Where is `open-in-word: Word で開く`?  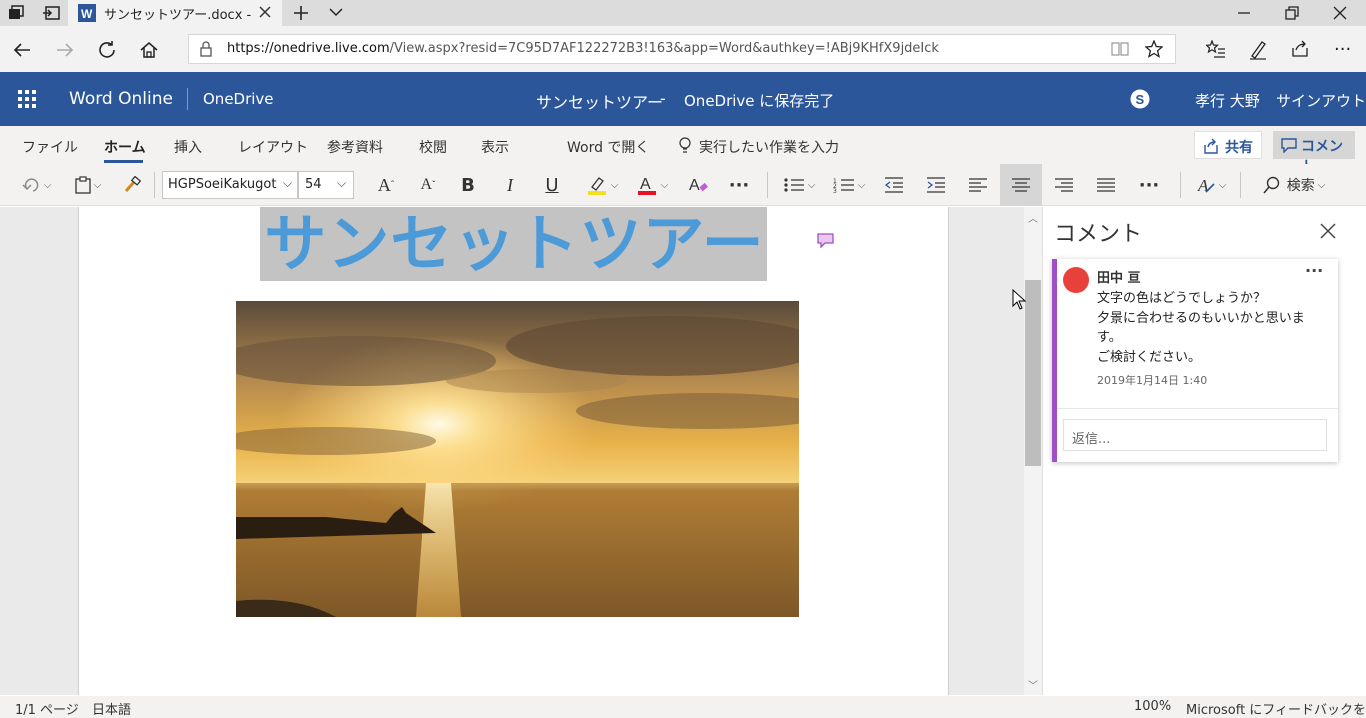
open-in-word: Word で開く is located at coordinates (608, 147).